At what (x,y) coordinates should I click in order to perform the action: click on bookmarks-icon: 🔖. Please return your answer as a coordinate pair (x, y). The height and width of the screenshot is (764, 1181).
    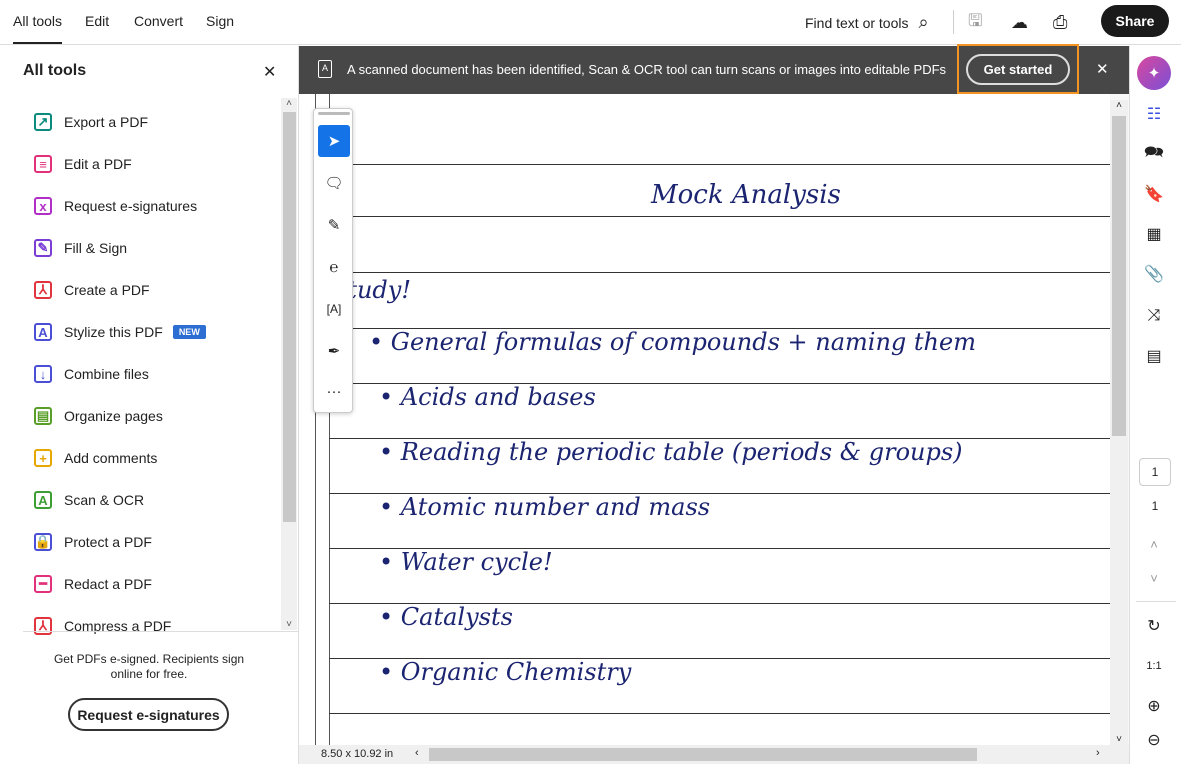
    Looking at the image, I should click on (1154, 194).